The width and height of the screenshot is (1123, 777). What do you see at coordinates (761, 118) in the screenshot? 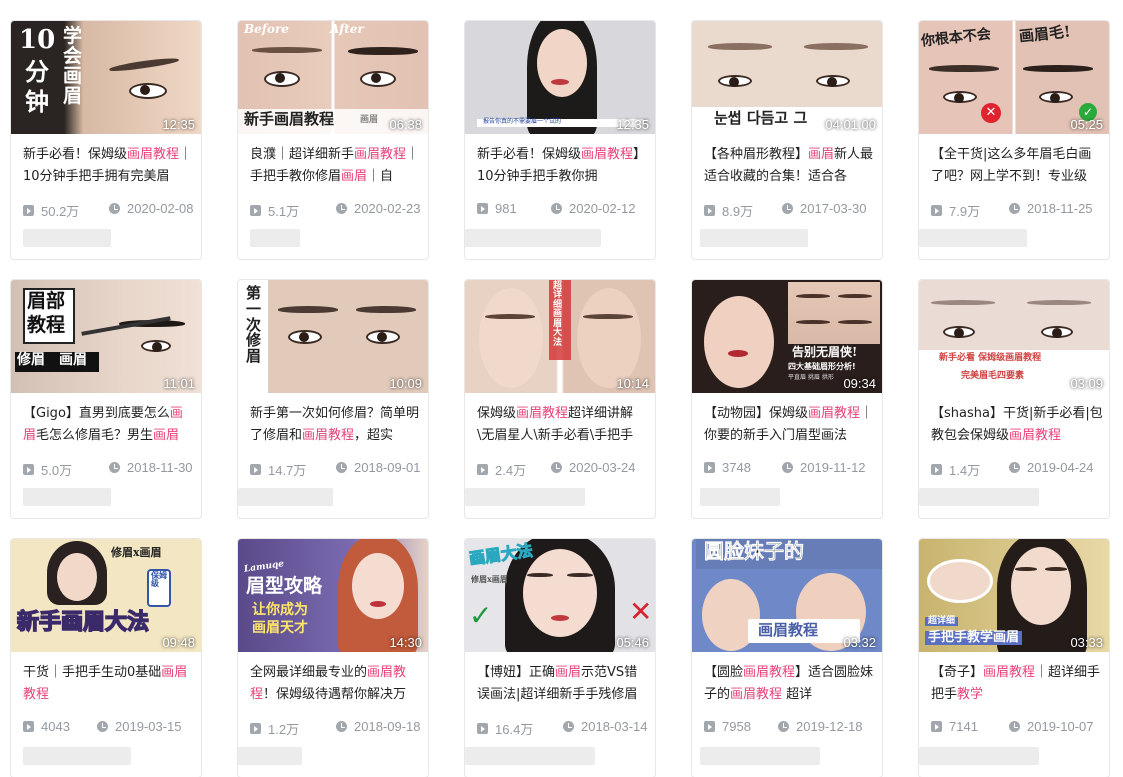
I see `thumbnail-text: 눈썹 다듬고 그` at bounding box center [761, 118].